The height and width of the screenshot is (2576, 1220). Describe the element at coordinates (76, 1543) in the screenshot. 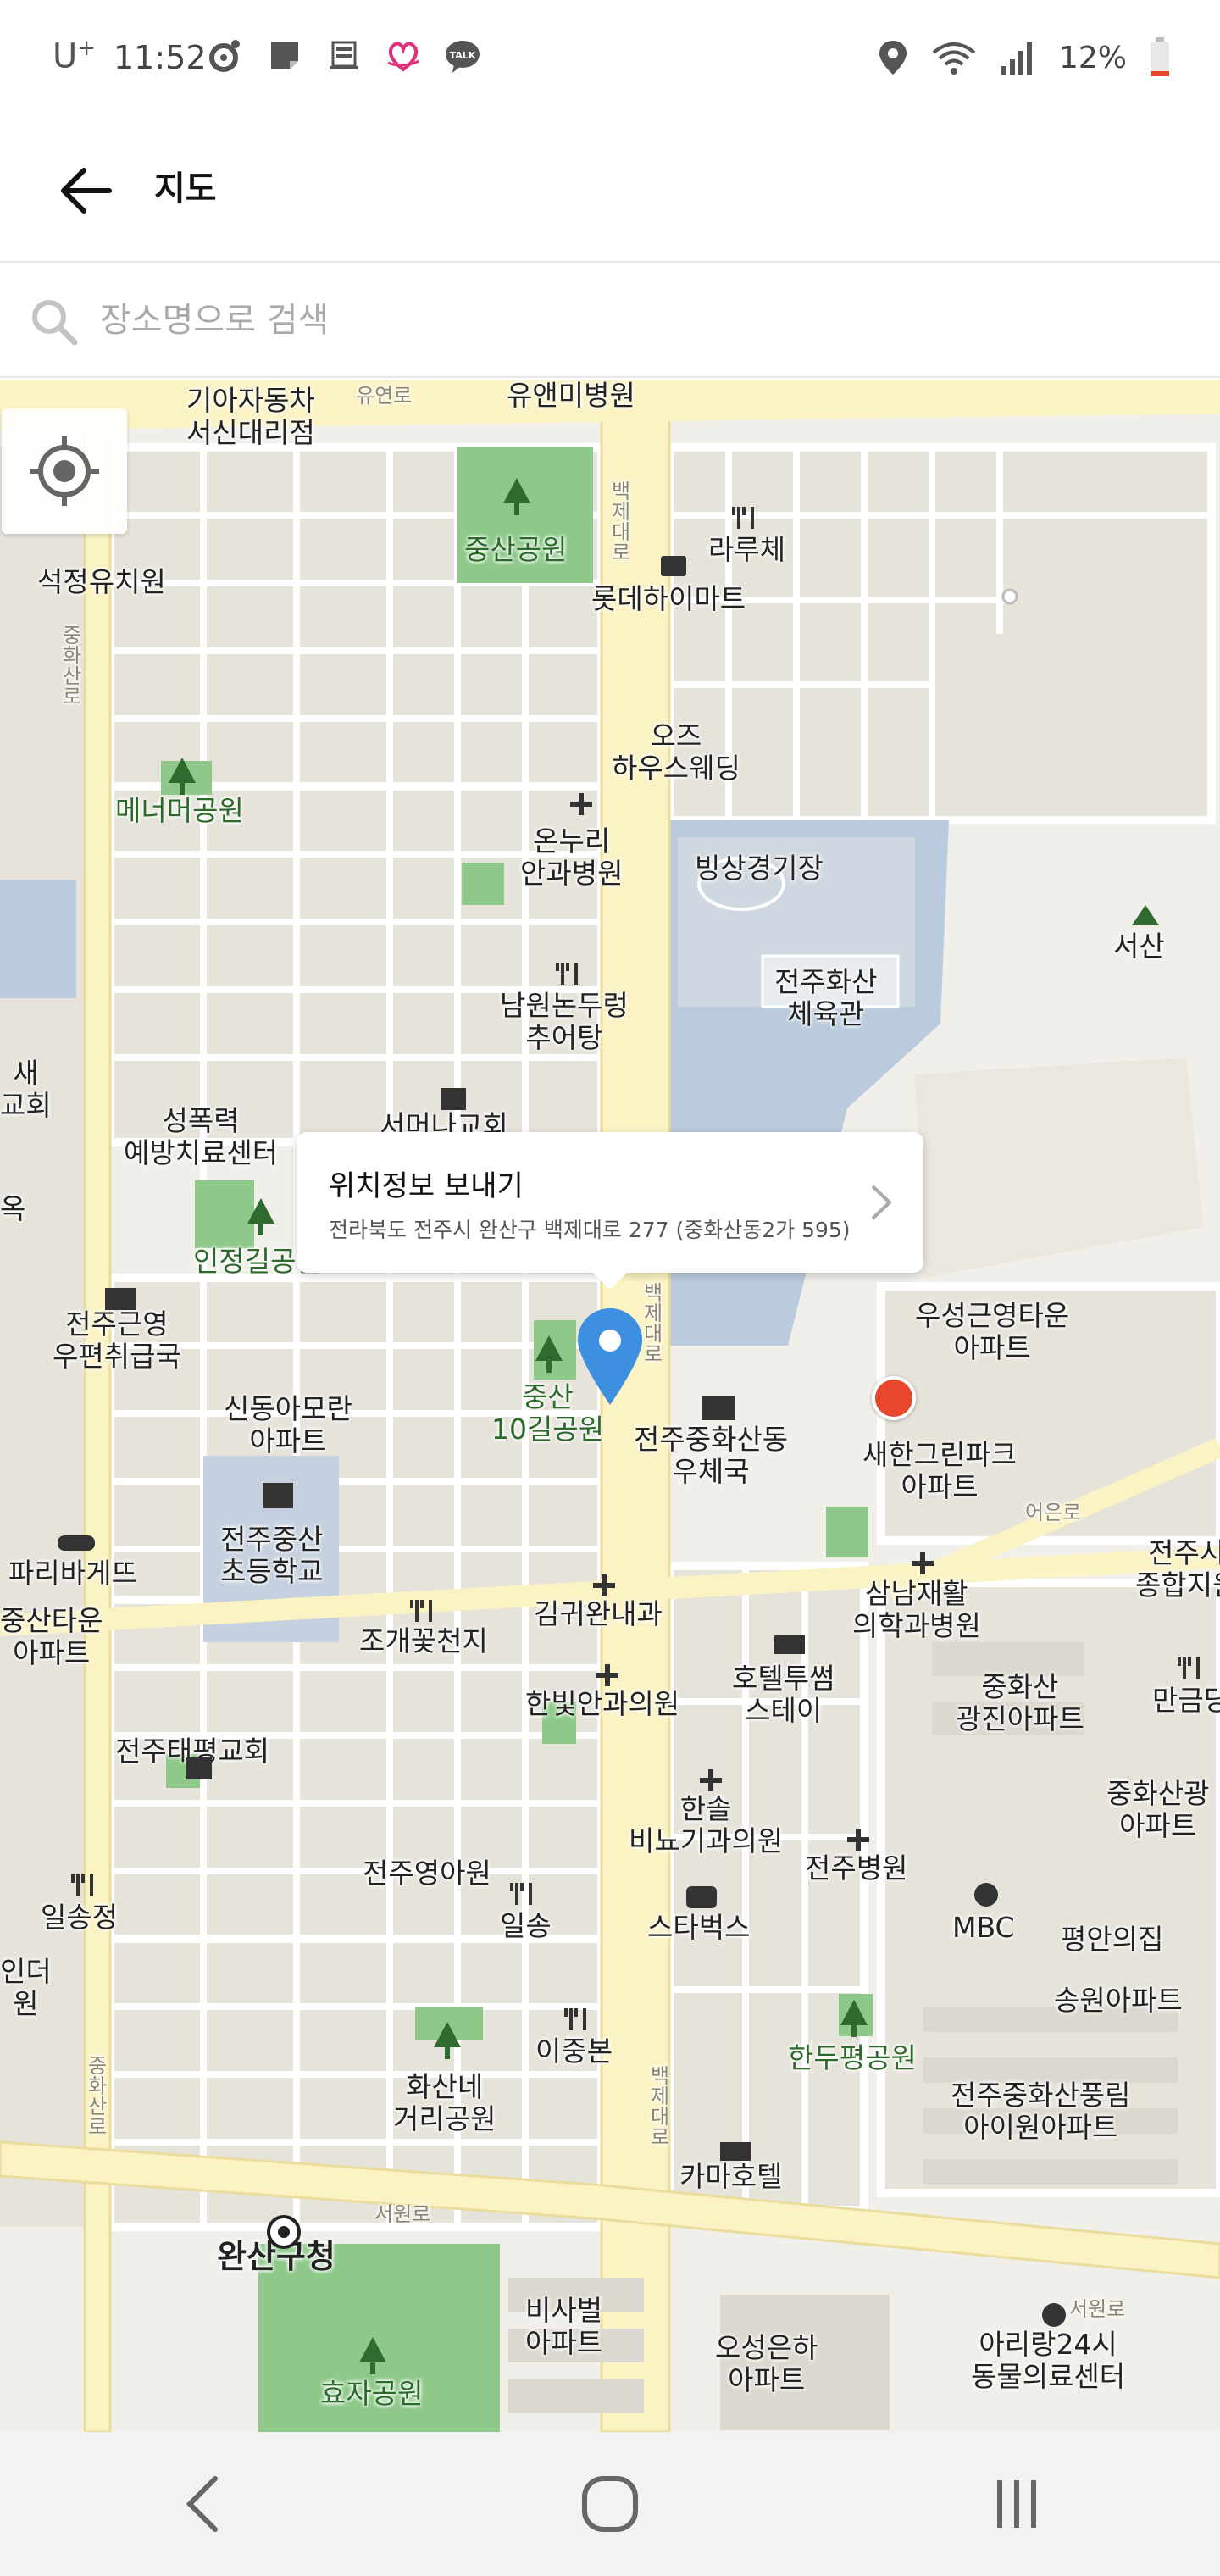

I see `bakery-icon` at that location.